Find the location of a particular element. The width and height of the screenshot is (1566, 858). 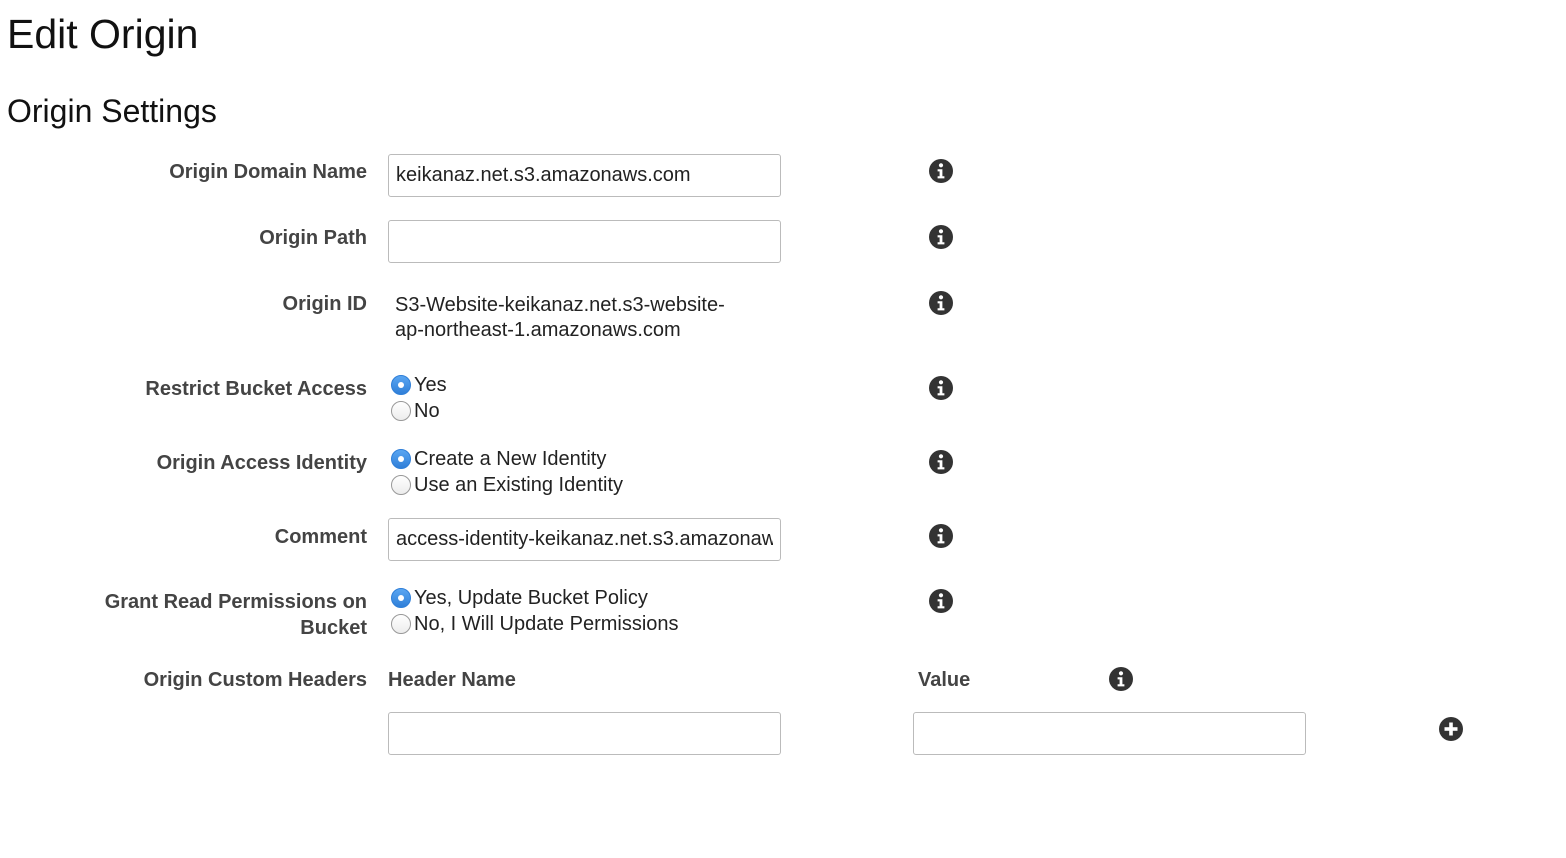

radio-option-label: Yes, Update Bucket Policy is located at coordinates (531, 597).